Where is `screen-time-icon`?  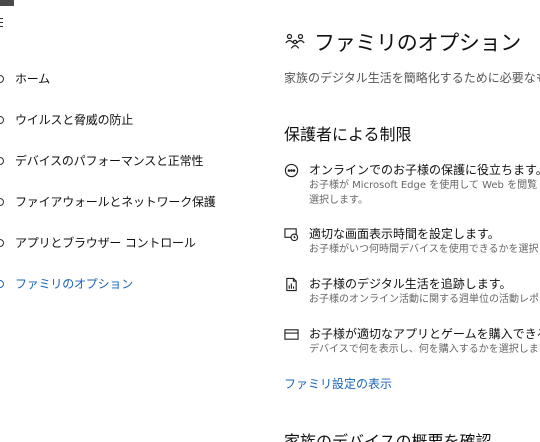 screen-time-icon is located at coordinates (291, 235).